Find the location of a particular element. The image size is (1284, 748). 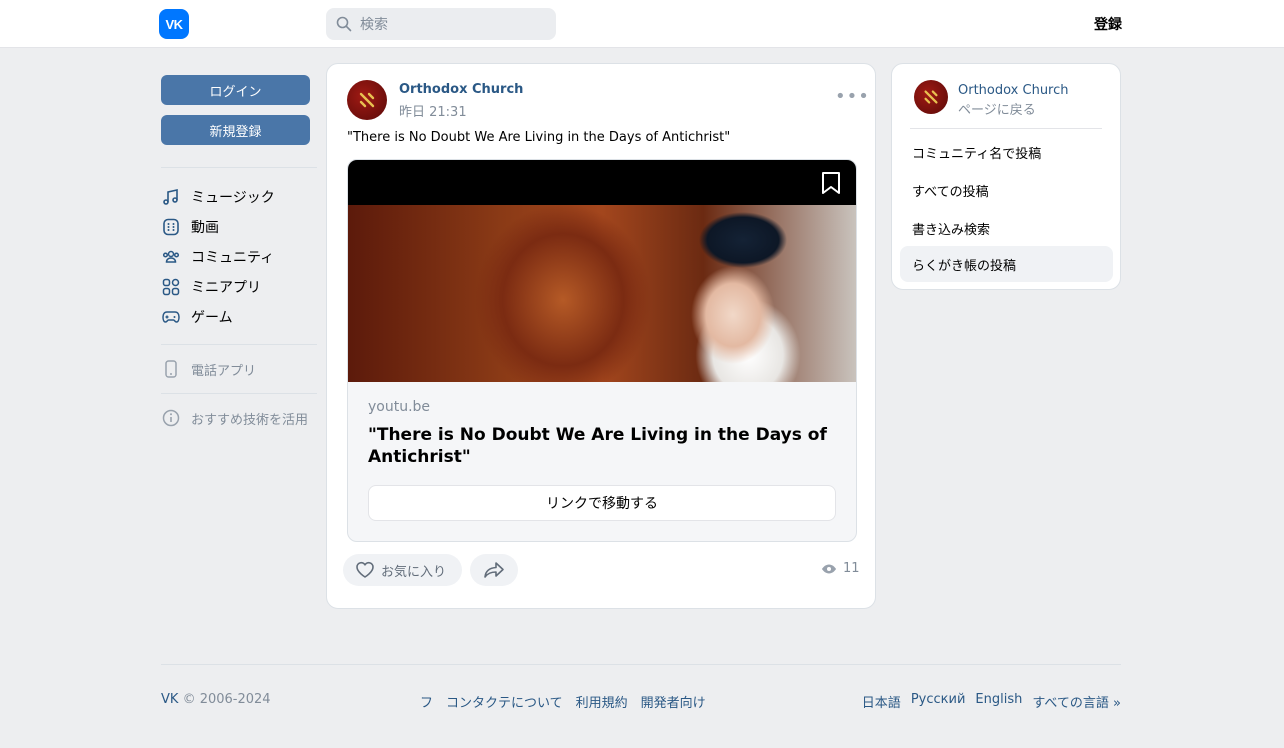

sidebar-item-community: コミュニティ is located at coordinates (239, 257).